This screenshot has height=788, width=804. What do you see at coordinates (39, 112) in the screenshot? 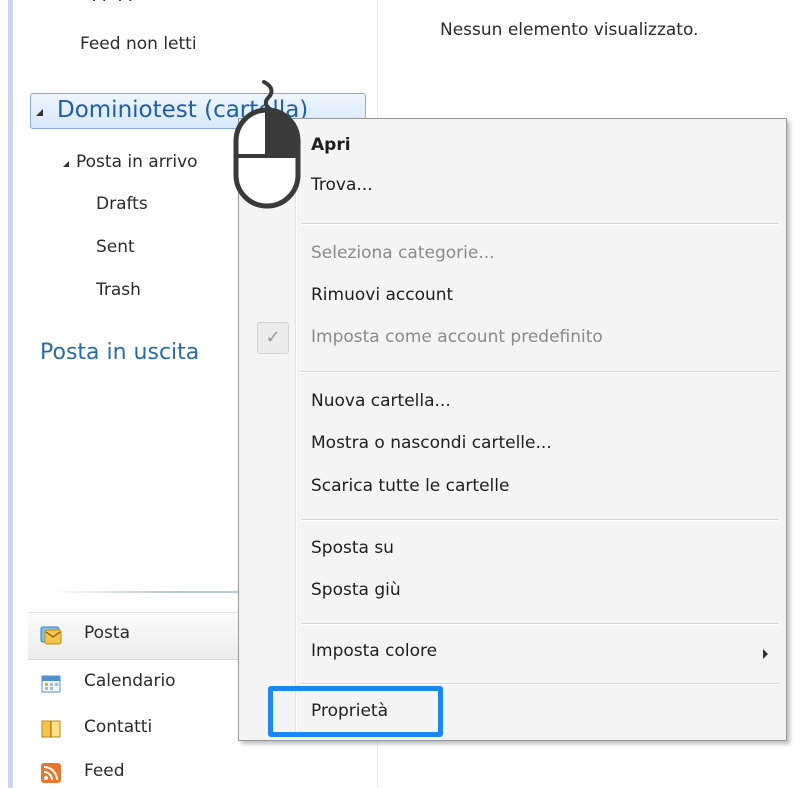
I see `collapse-triangle-icon` at bounding box center [39, 112].